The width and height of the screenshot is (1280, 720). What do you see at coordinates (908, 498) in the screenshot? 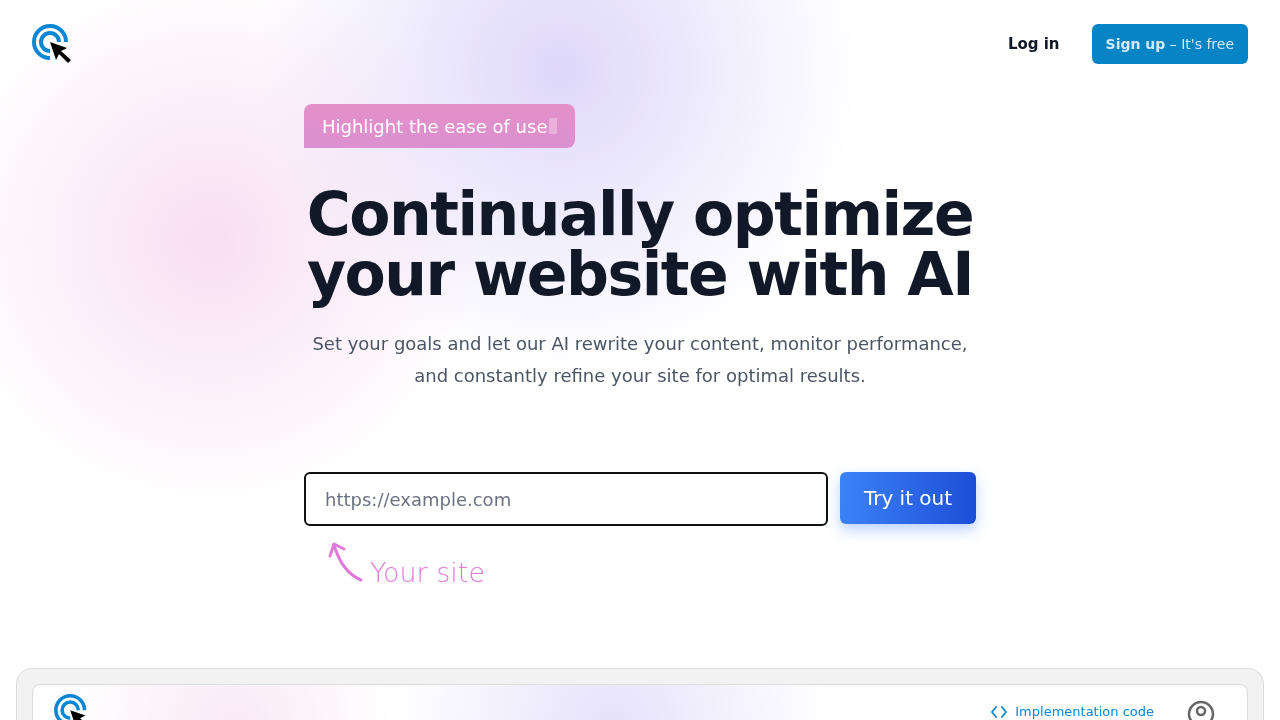
I see `try-it-out-button: Try it out` at bounding box center [908, 498].